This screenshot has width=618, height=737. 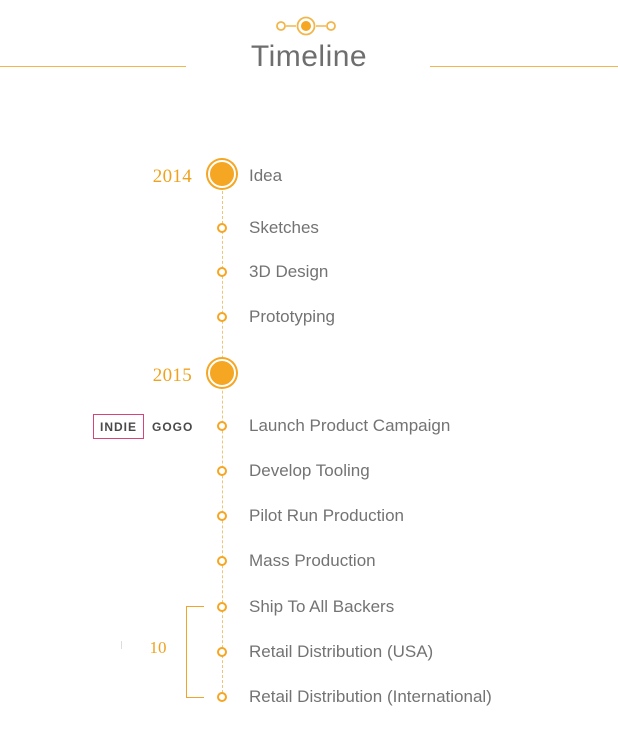 What do you see at coordinates (121, 645) in the screenshot?
I see `bracket-tick` at bounding box center [121, 645].